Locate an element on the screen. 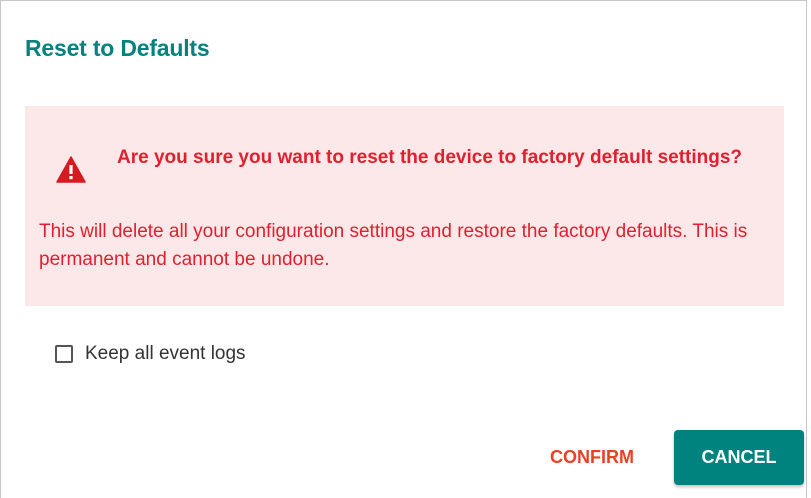 The height and width of the screenshot is (498, 811). checkbox-box is located at coordinates (64, 354).